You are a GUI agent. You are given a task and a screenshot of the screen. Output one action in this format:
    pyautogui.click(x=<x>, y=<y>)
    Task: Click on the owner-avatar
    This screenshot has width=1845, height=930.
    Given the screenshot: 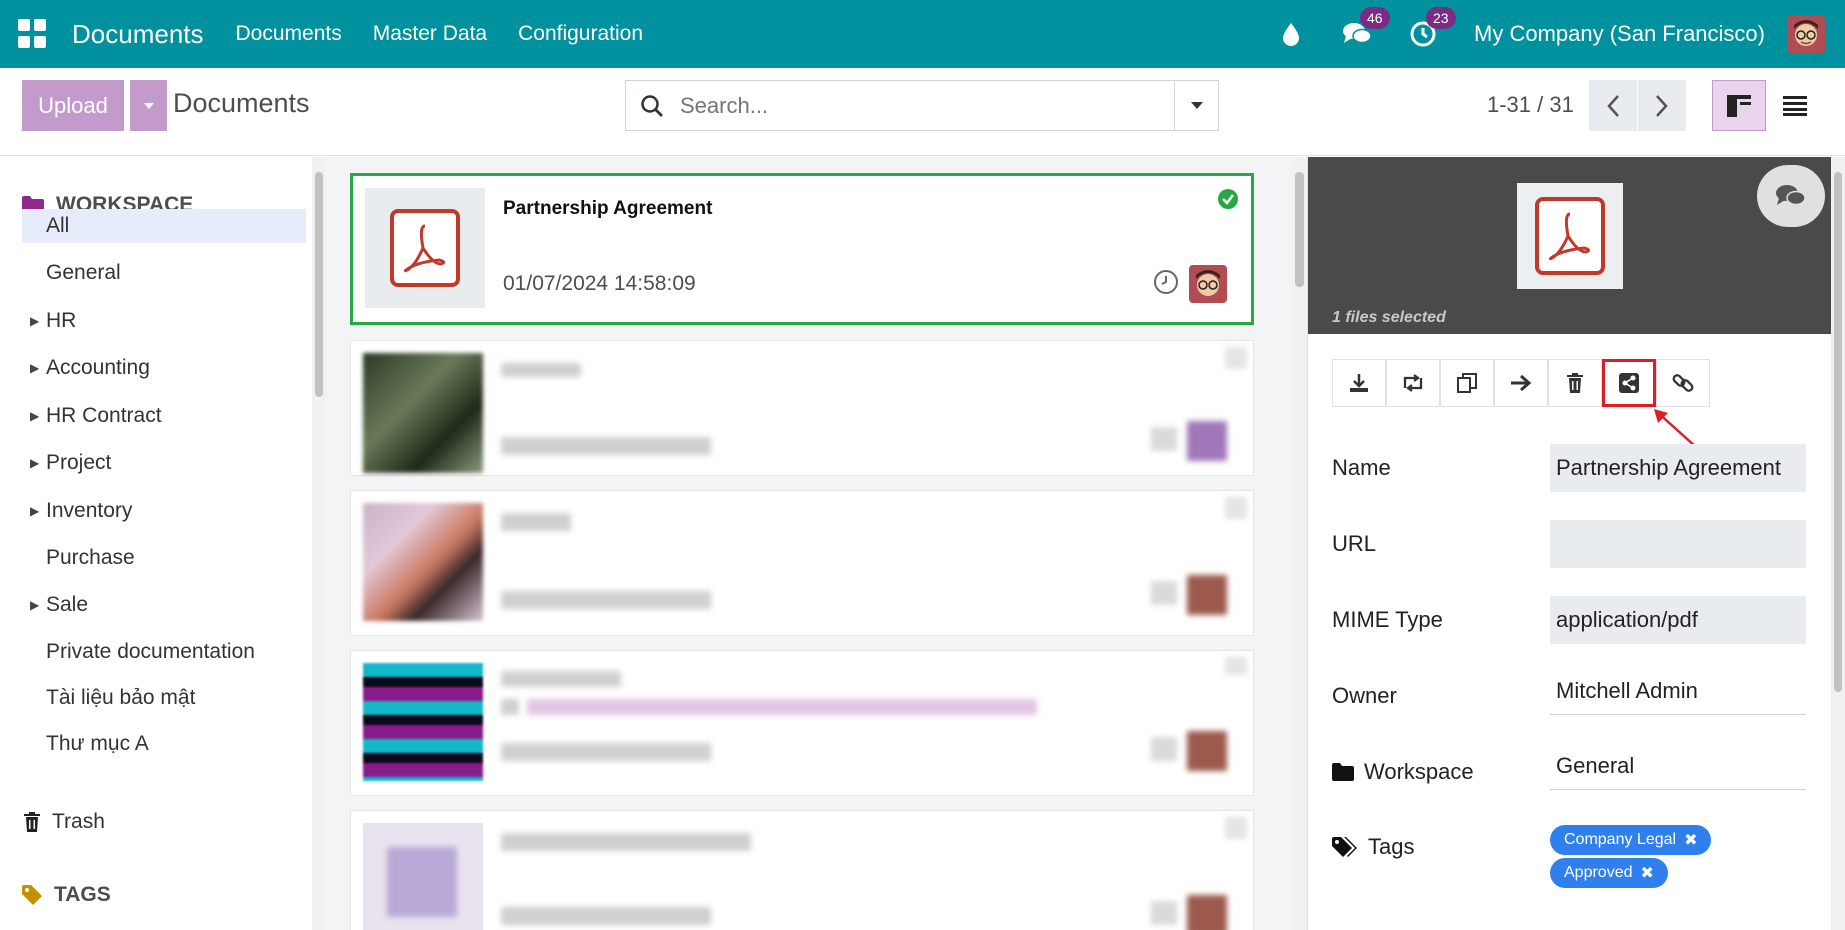 What is the action you would take?
    pyautogui.click(x=1208, y=284)
    